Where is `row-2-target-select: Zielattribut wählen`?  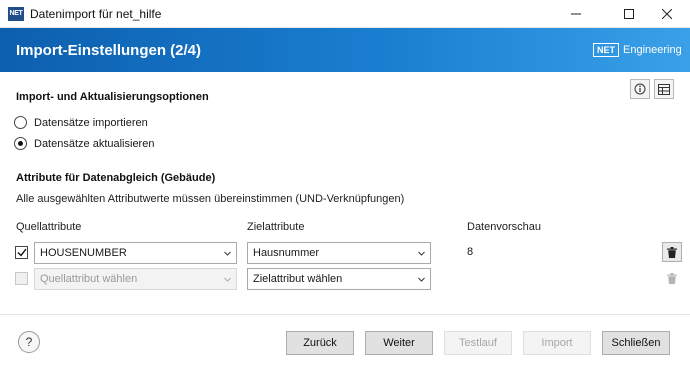
row-2-target-select: Zielattribut wählen is located at coordinates (339, 279).